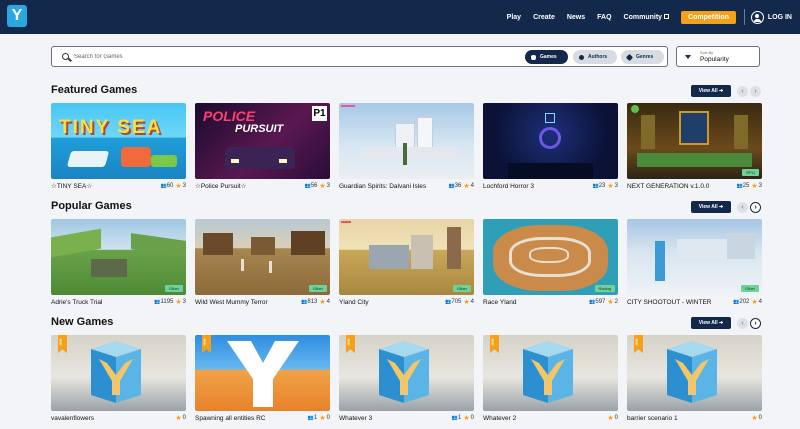  Describe the element at coordinates (544, 17) in the screenshot. I see `nav-create: Create` at that location.